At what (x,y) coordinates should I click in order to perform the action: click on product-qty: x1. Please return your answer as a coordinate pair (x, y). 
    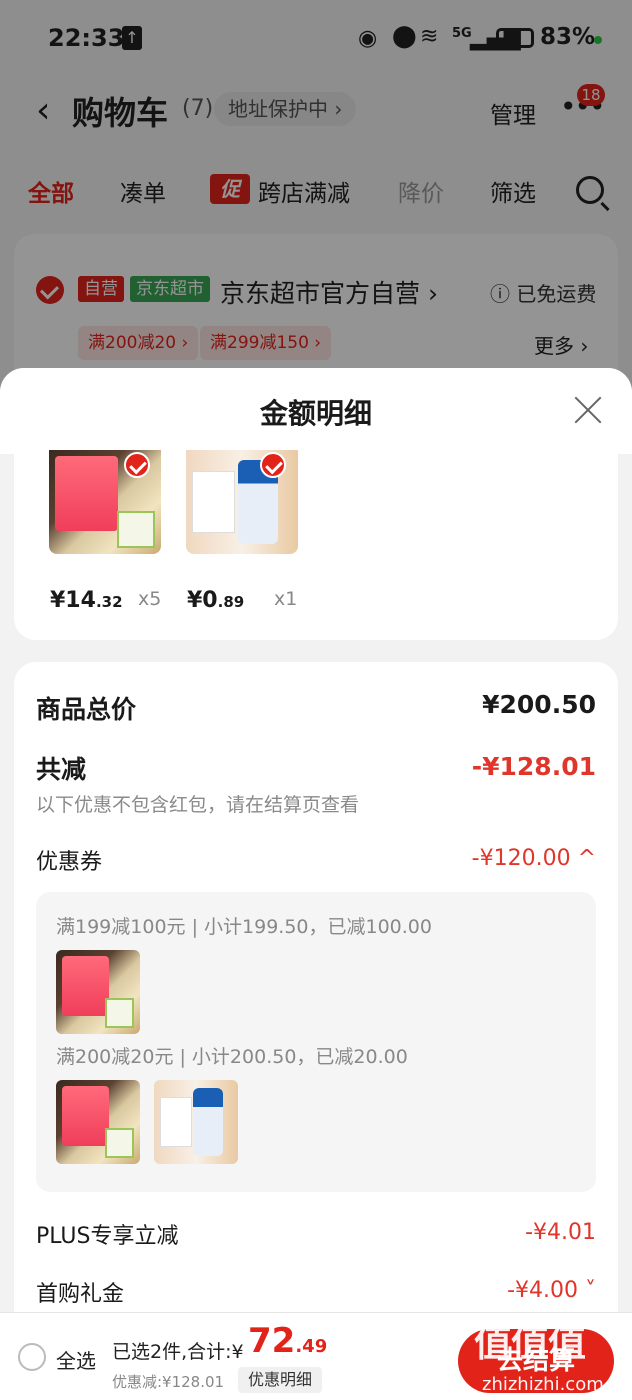
    Looking at the image, I should click on (286, 599).